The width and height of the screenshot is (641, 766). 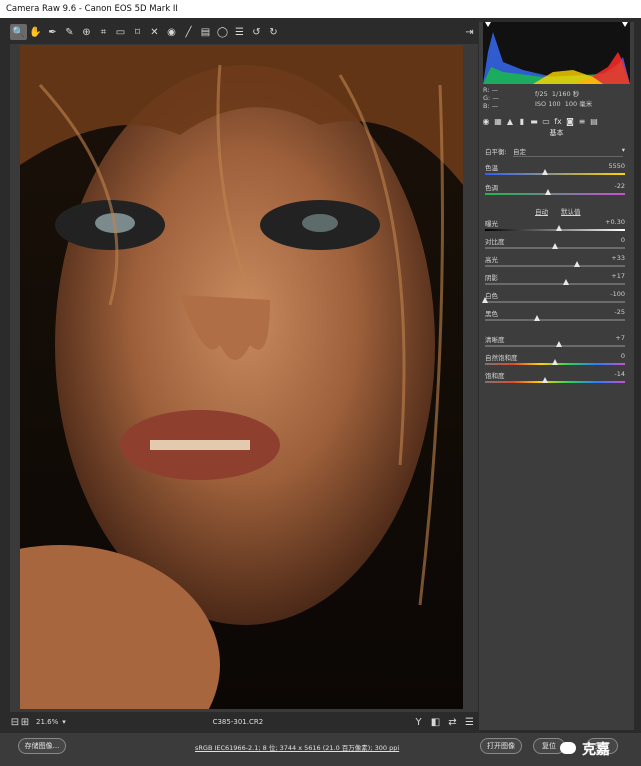 What do you see at coordinates (548, 104) in the screenshot?
I see `iso: ISO 100` at bounding box center [548, 104].